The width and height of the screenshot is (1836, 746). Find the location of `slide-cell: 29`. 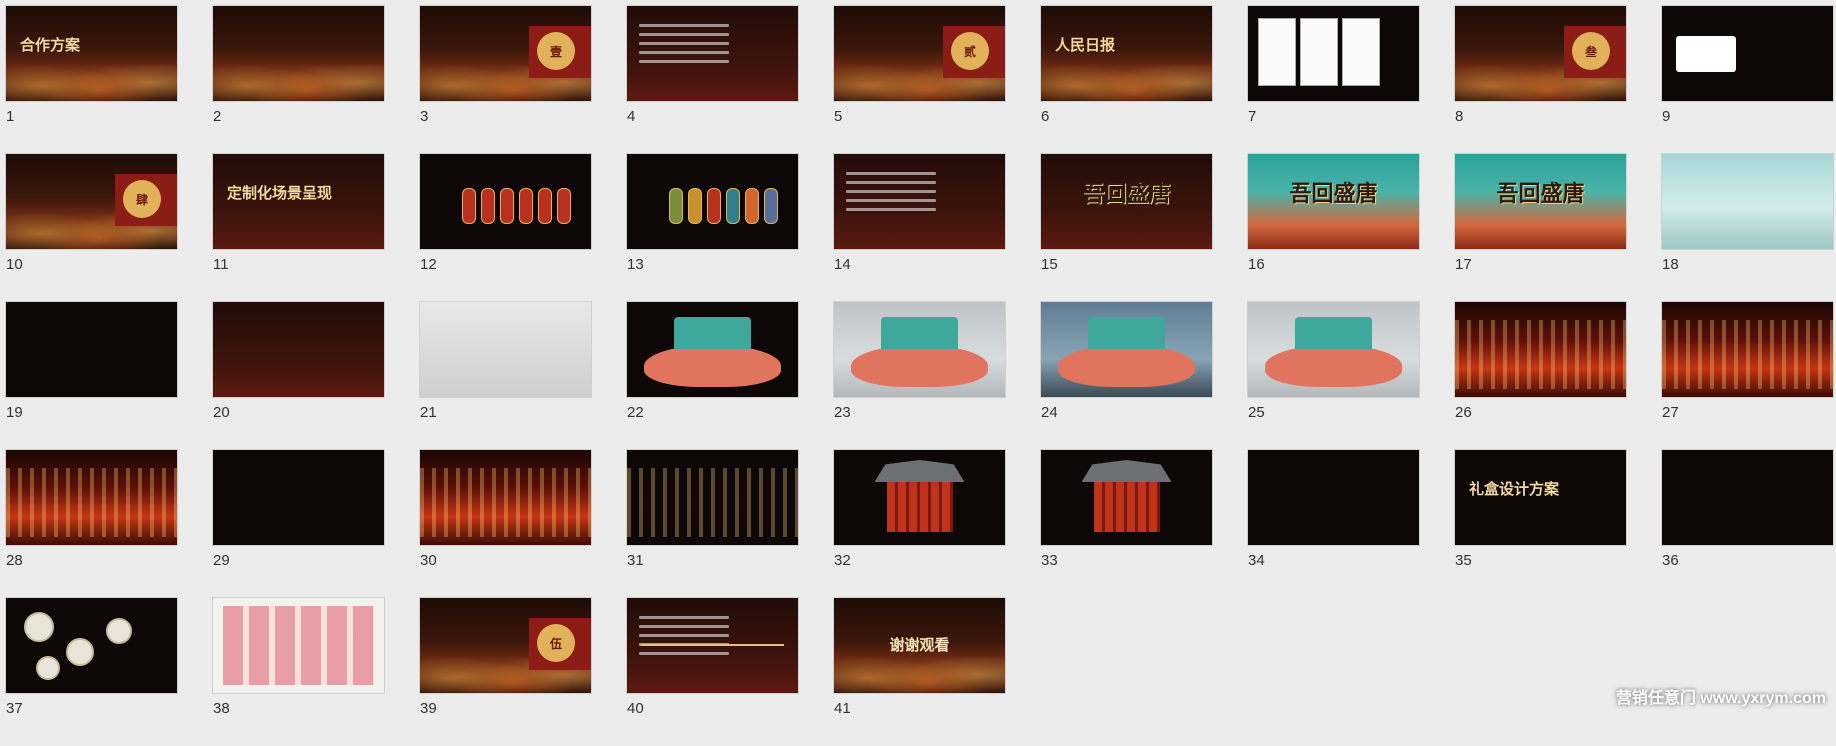

slide-cell: 29 is located at coordinates (298, 524).